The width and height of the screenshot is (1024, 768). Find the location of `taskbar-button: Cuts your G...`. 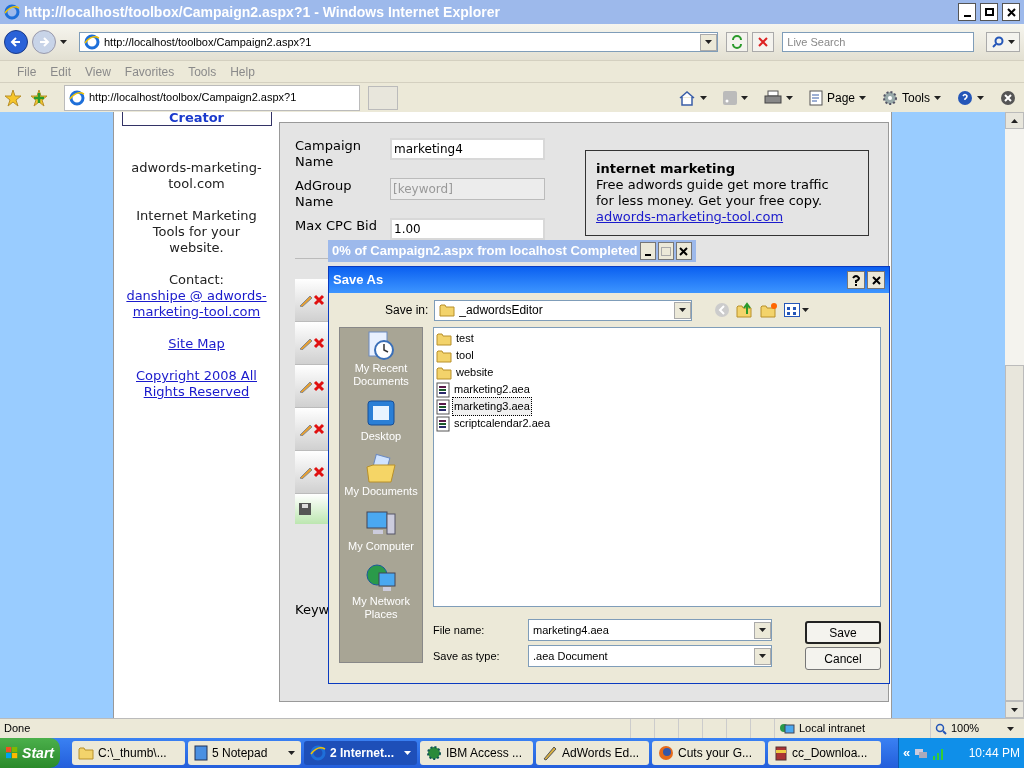

taskbar-button: Cuts your G... is located at coordinates (708, 753).